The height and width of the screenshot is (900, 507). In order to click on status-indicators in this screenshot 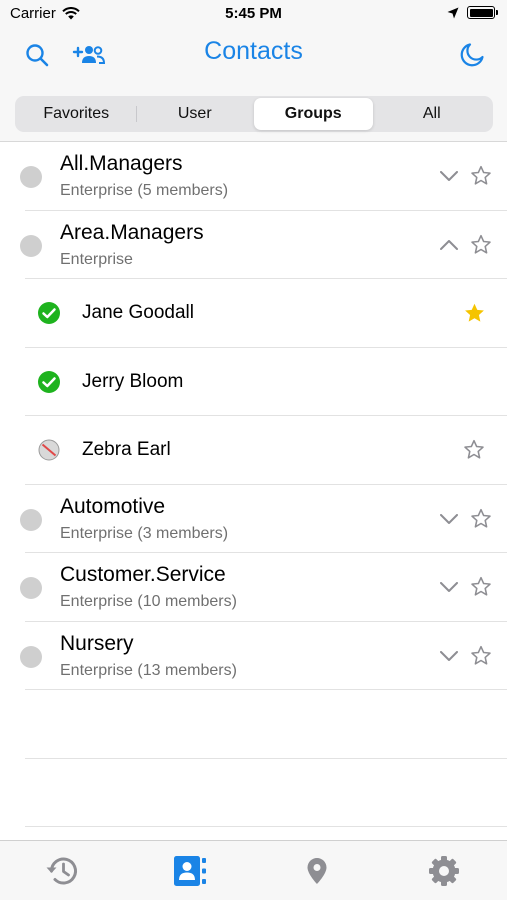, I will do `click(472, 12)`.